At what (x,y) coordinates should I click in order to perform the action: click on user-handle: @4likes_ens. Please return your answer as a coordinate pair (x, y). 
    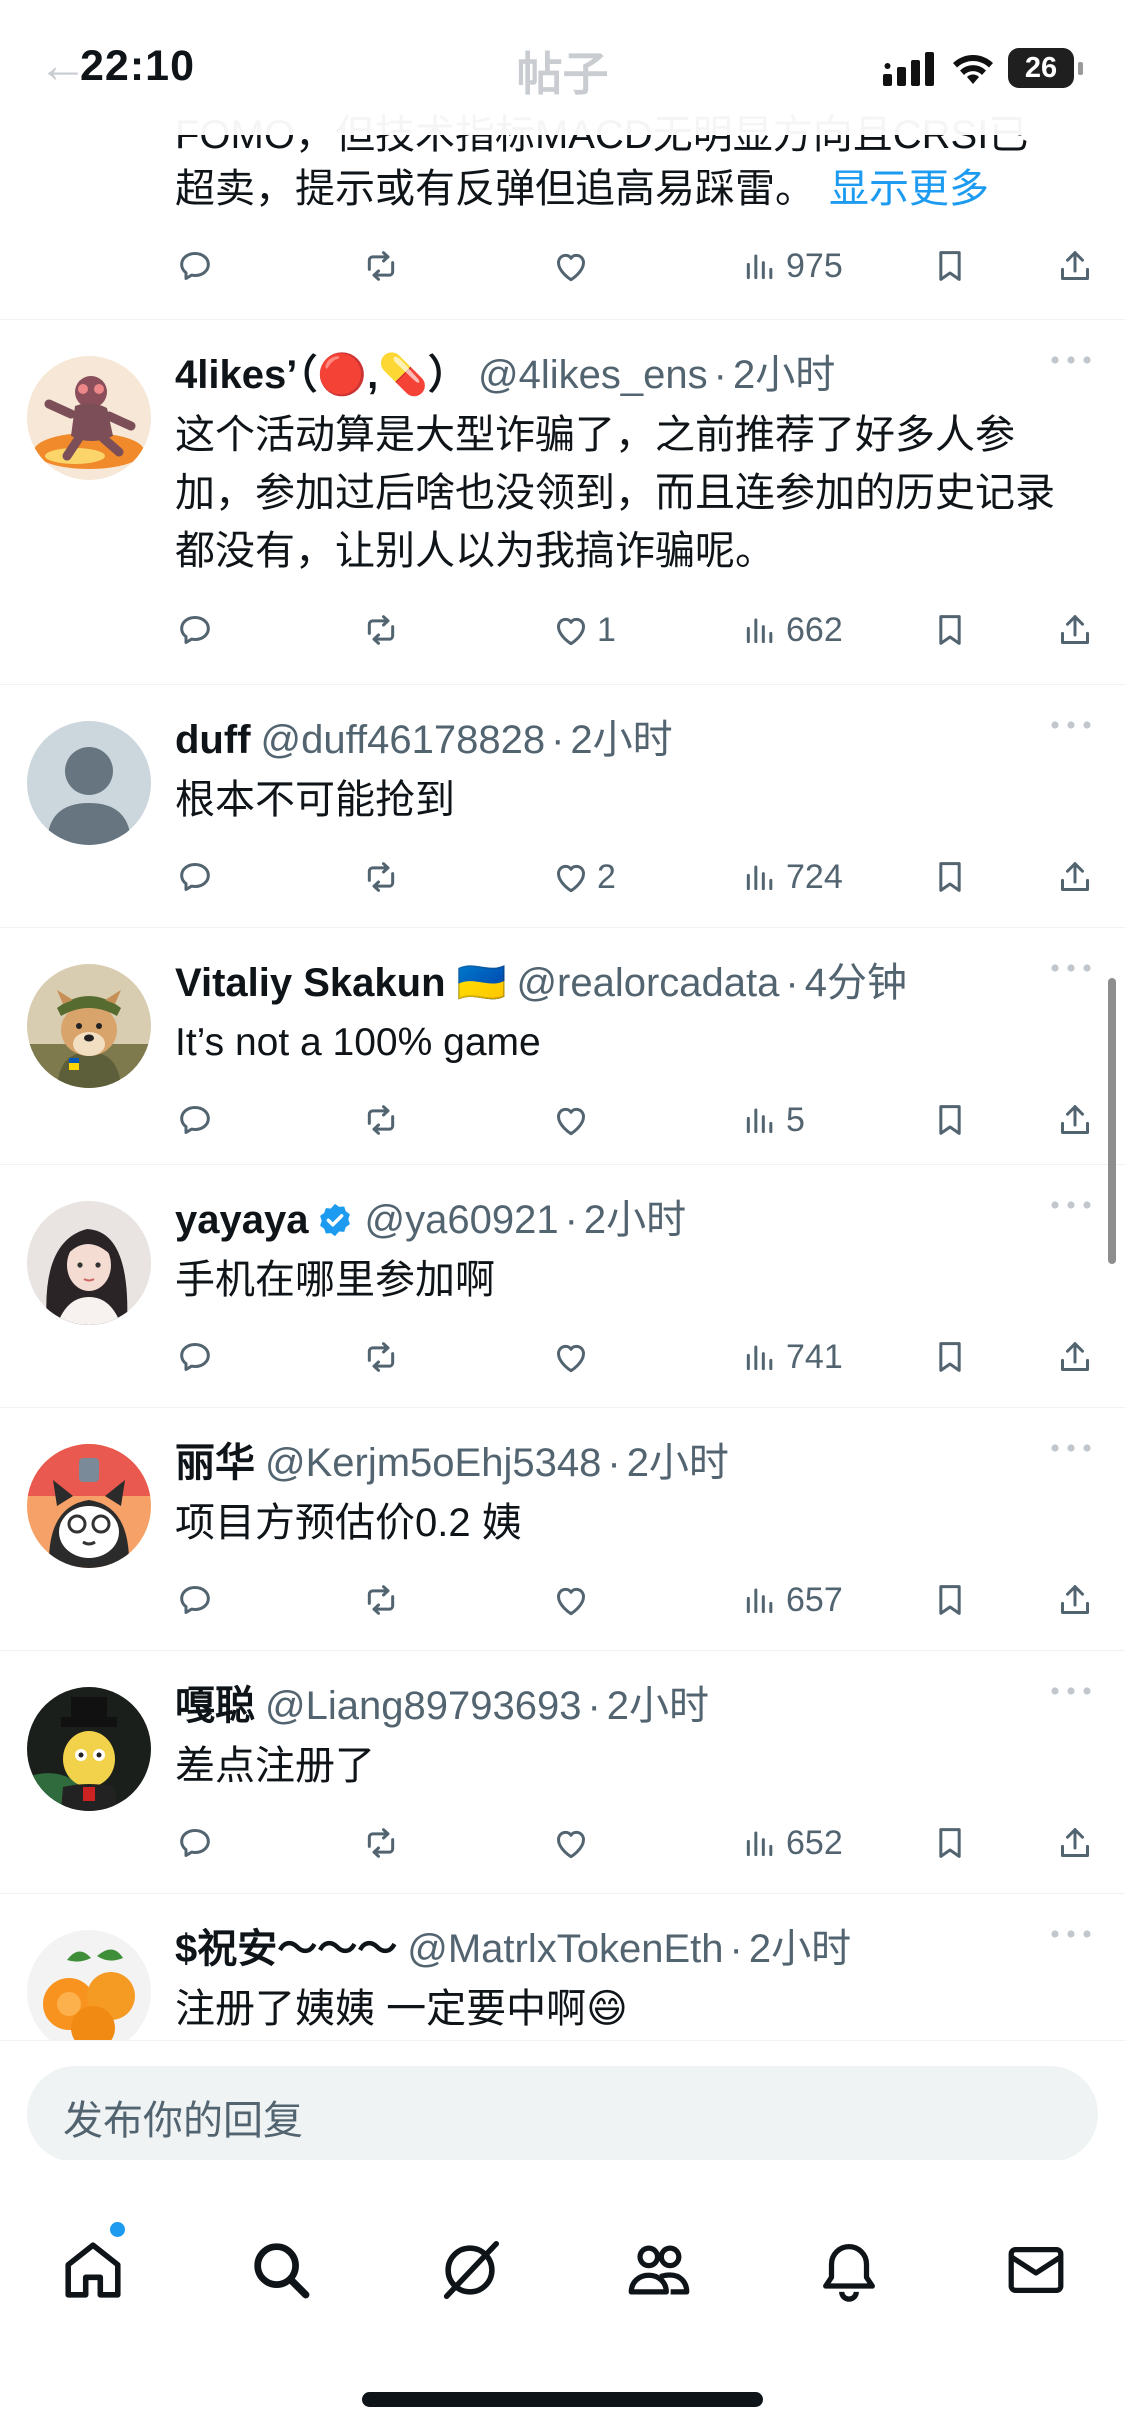
    Looking at the image, I should click on (593, 375).